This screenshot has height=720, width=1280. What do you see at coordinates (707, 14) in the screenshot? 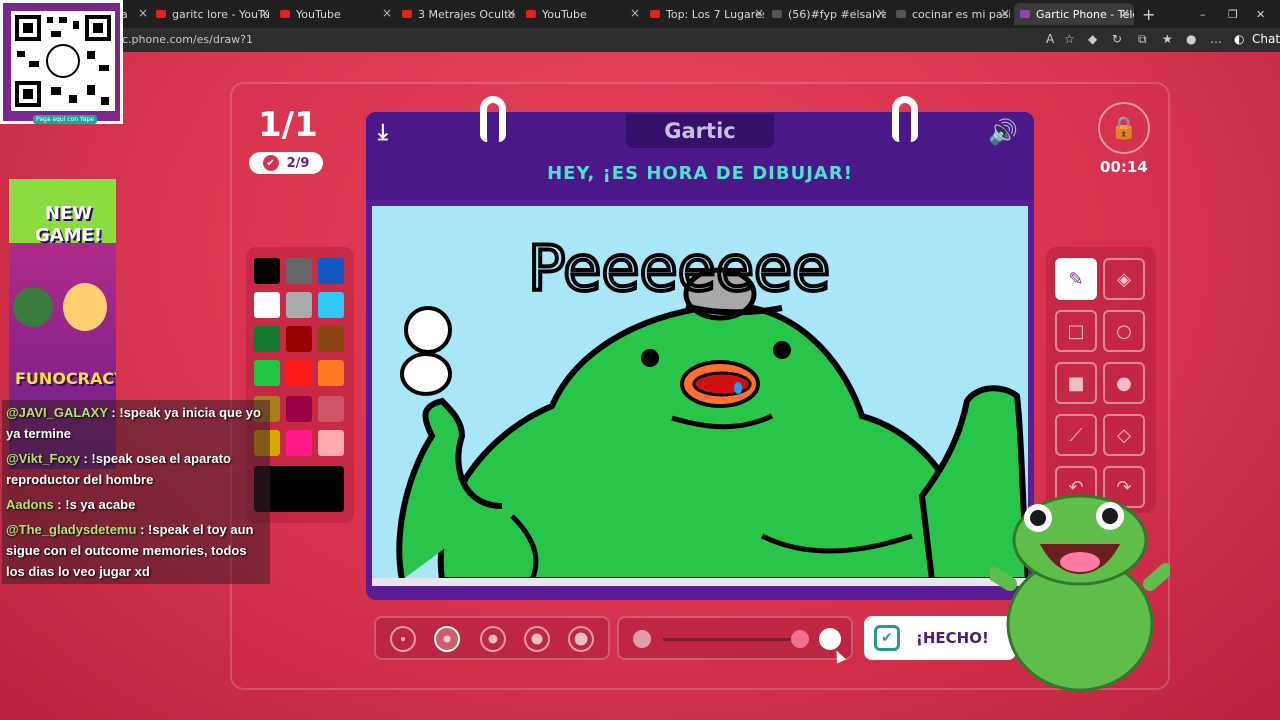
I see `browser-tab: Top: Los 7 Lugares Más×` at bounding box center [707, 14].